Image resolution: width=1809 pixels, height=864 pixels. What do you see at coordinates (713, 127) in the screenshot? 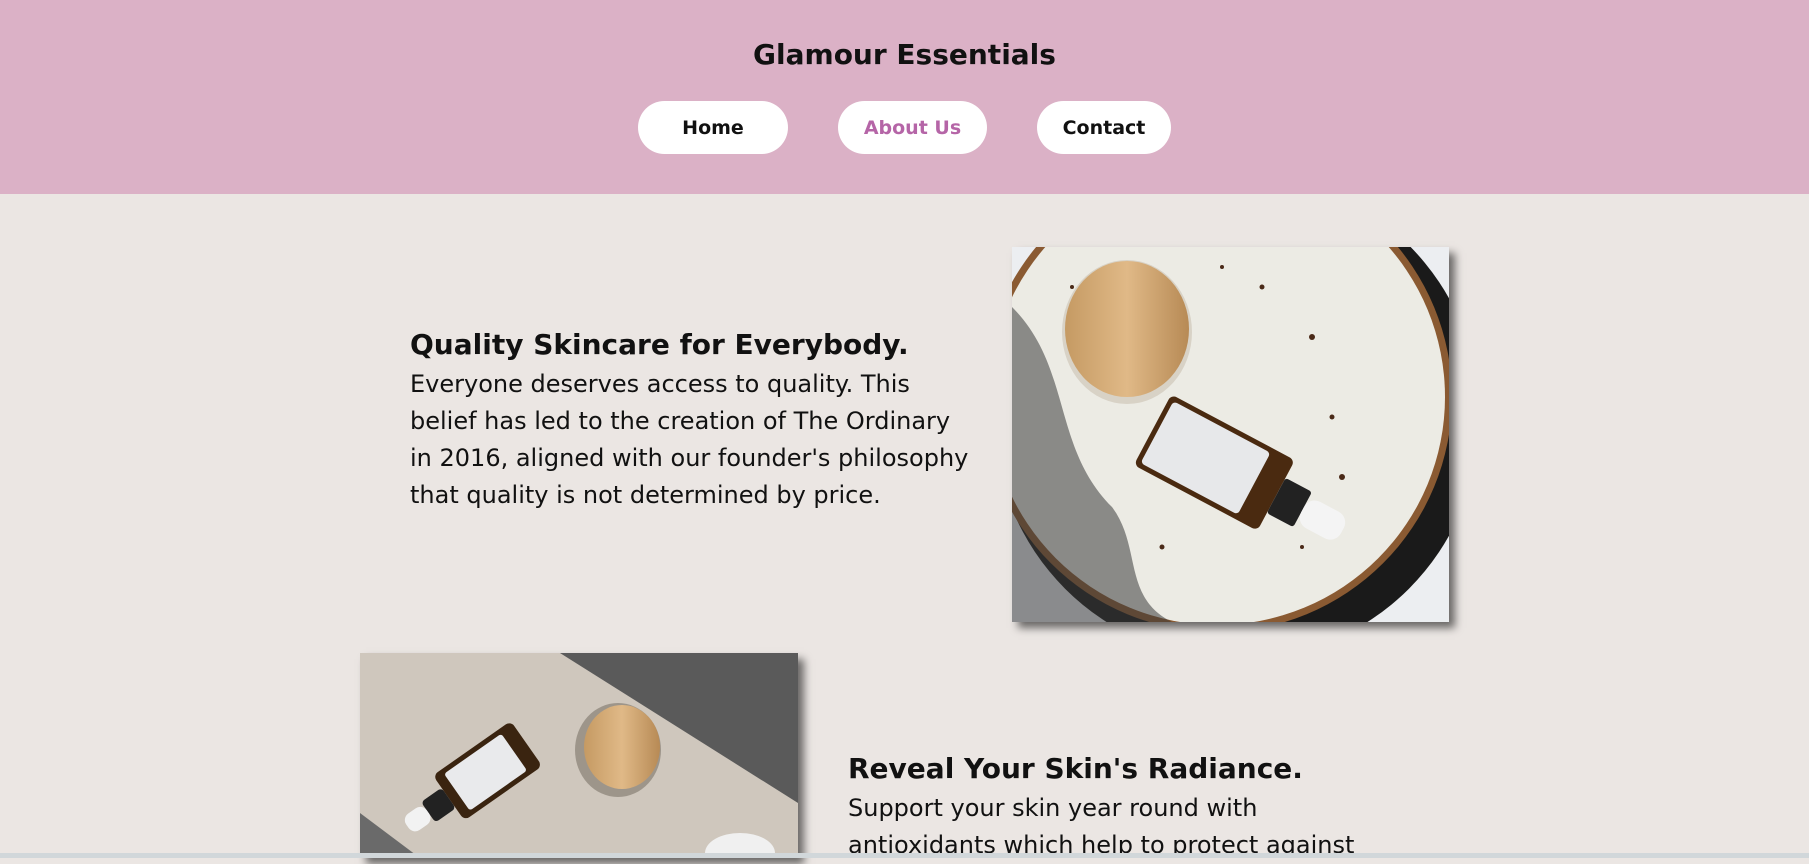
I see `nav-home-button: Home` at bounding box center [713, 127].